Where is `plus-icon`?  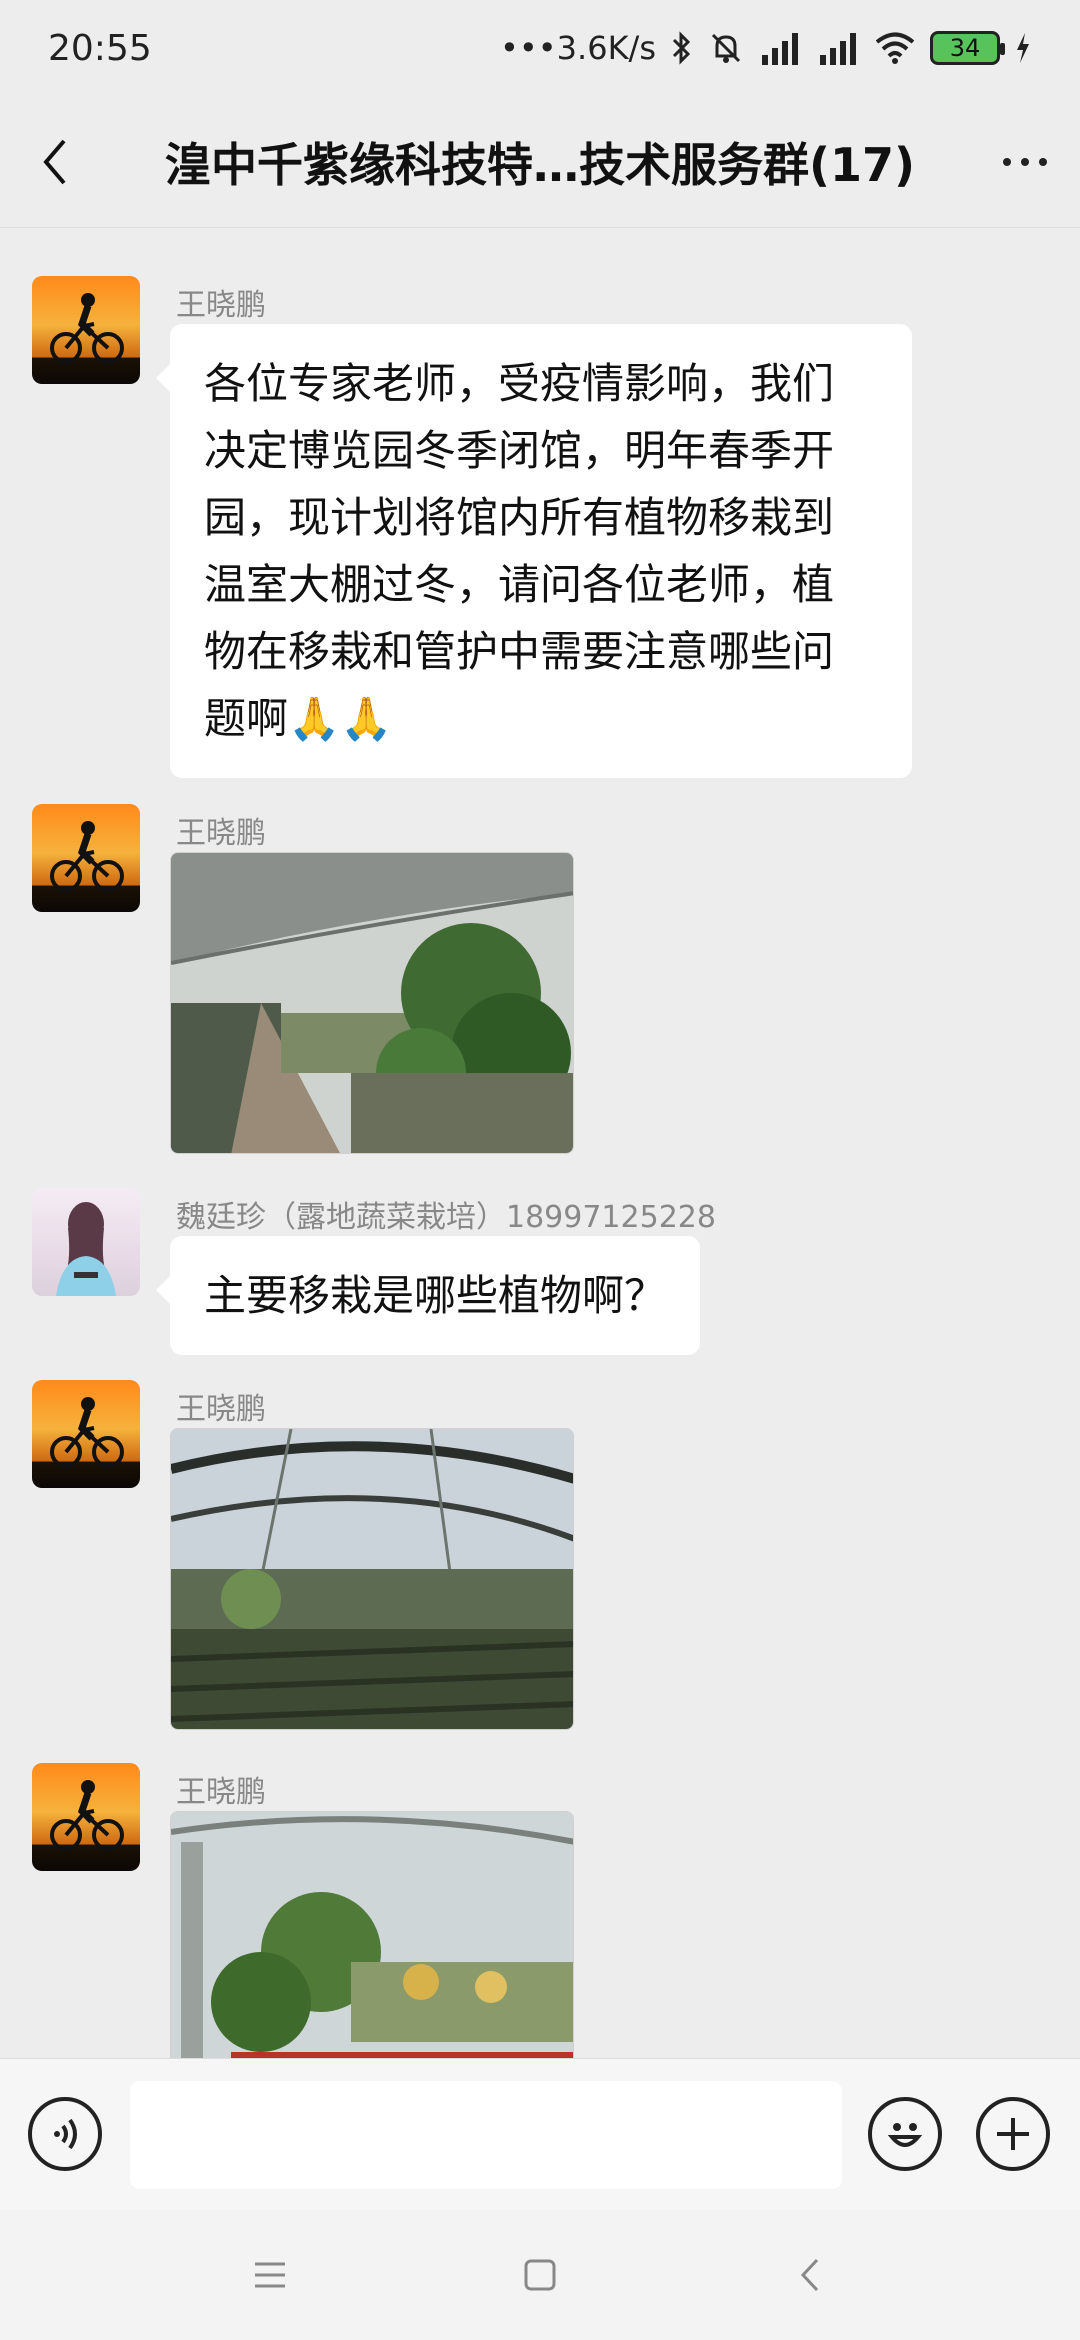
plus-icon is located at coordinates (1013, 2134).